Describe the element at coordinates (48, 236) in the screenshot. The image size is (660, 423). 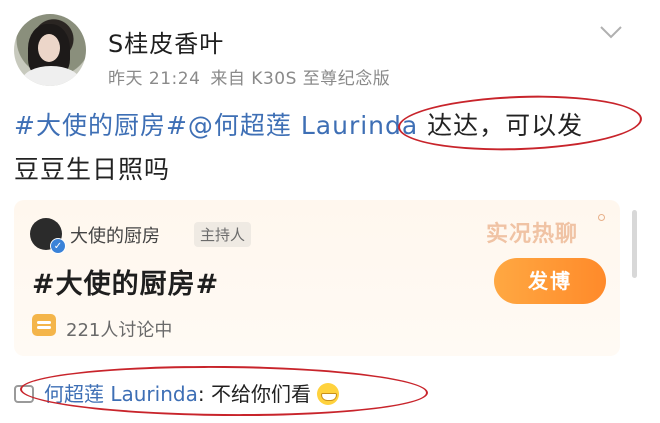
I see `topic-logo: ✓` at that location.